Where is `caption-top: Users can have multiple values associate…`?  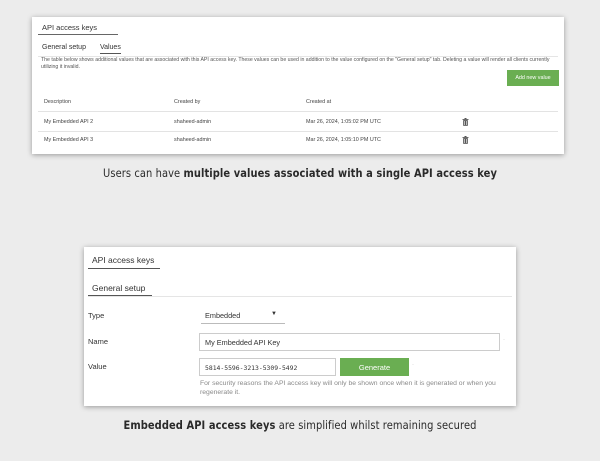 caption-top: Users can have multiple values associate… is located at coordinates (300, 173).